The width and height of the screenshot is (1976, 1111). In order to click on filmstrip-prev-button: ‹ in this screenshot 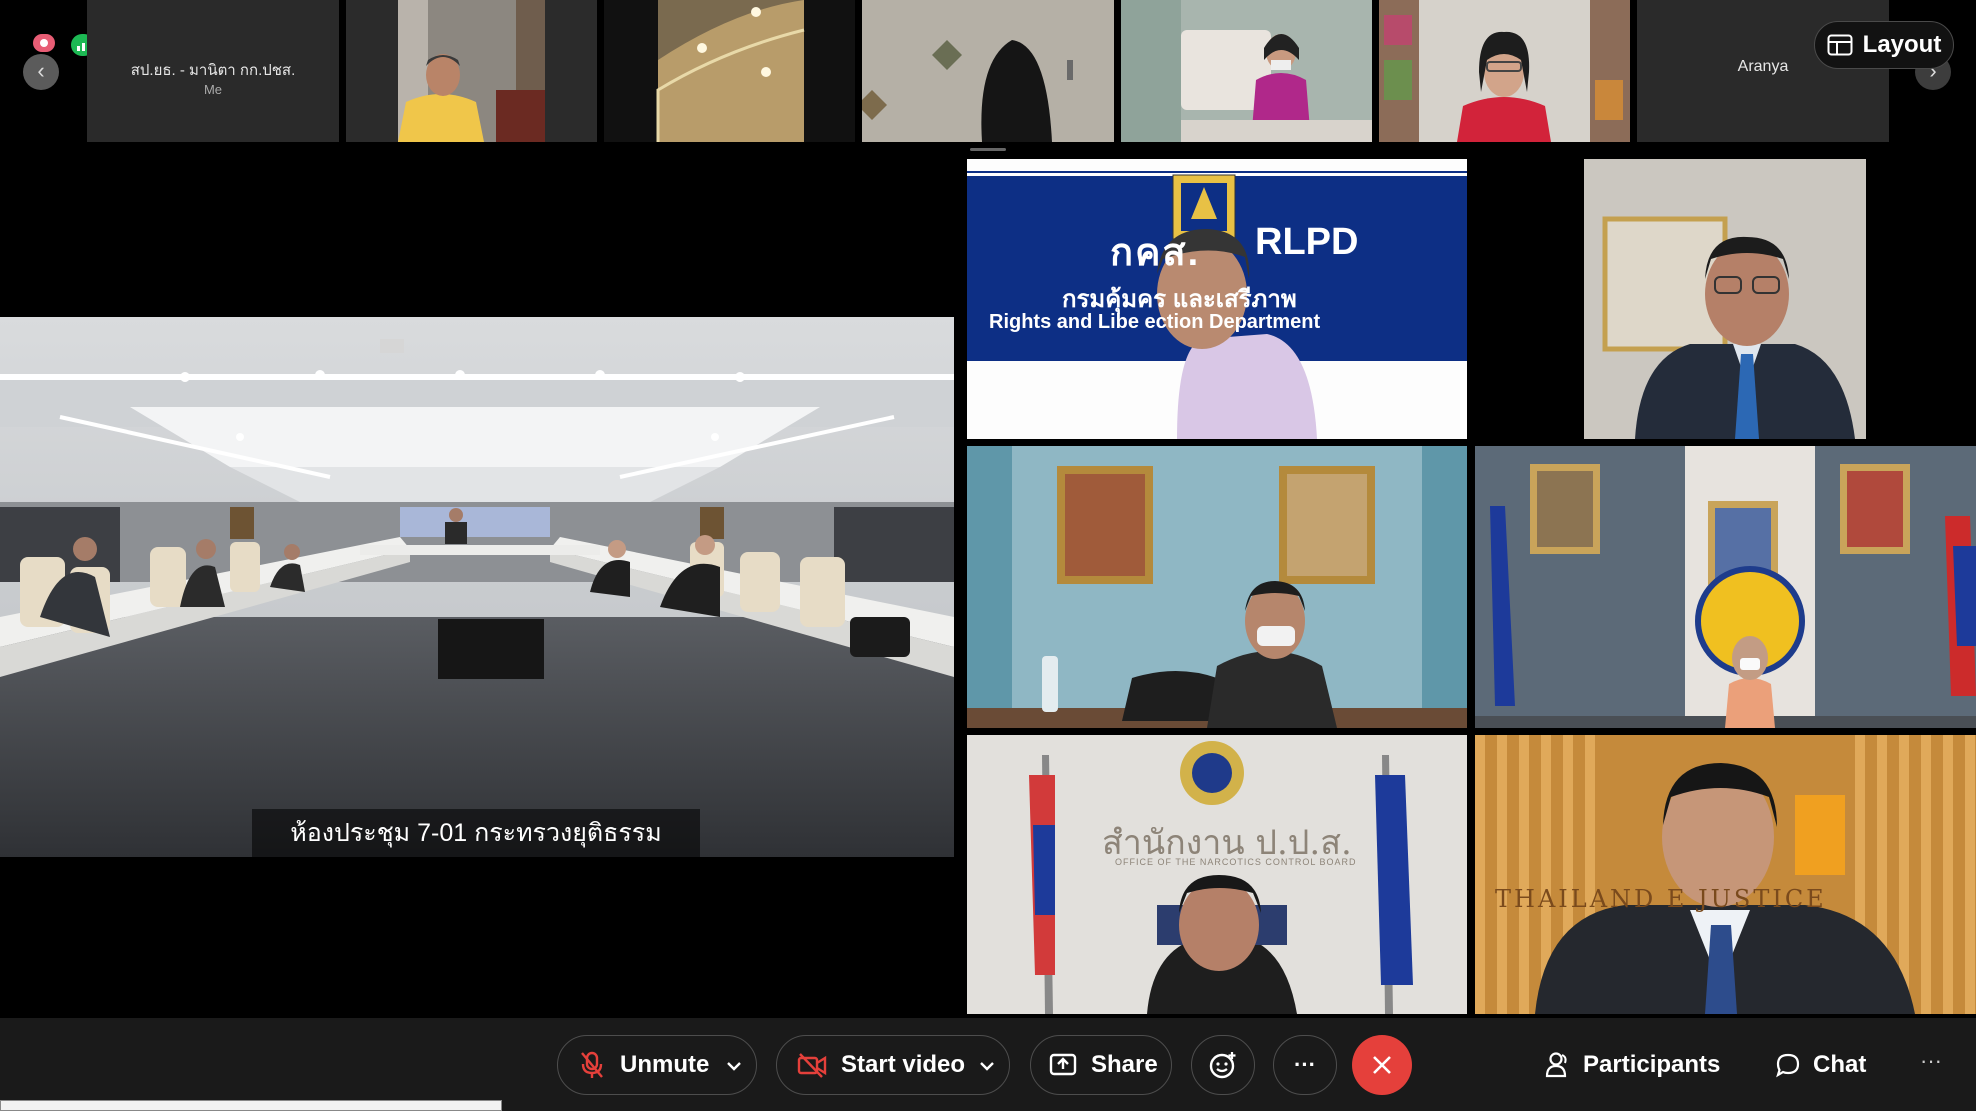, I will do `click(41, 72)`.